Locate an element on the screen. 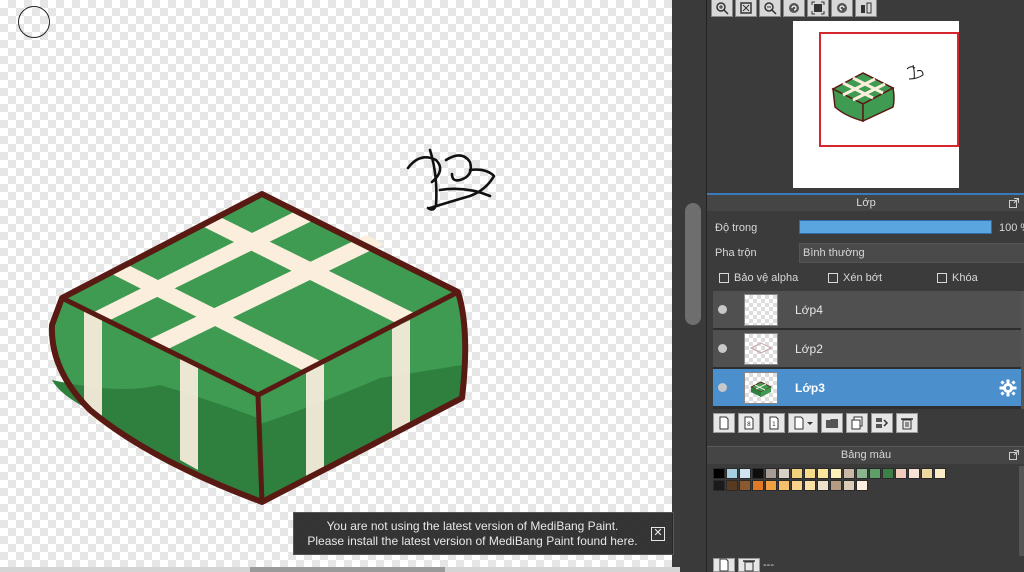  zoom-out-icon is located at coordinates (770, 8).